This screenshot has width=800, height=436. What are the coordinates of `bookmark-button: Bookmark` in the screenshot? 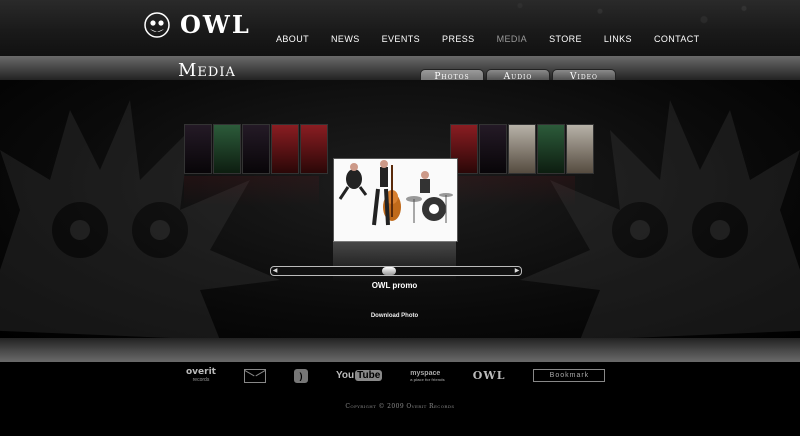 It's located at (569, 375).